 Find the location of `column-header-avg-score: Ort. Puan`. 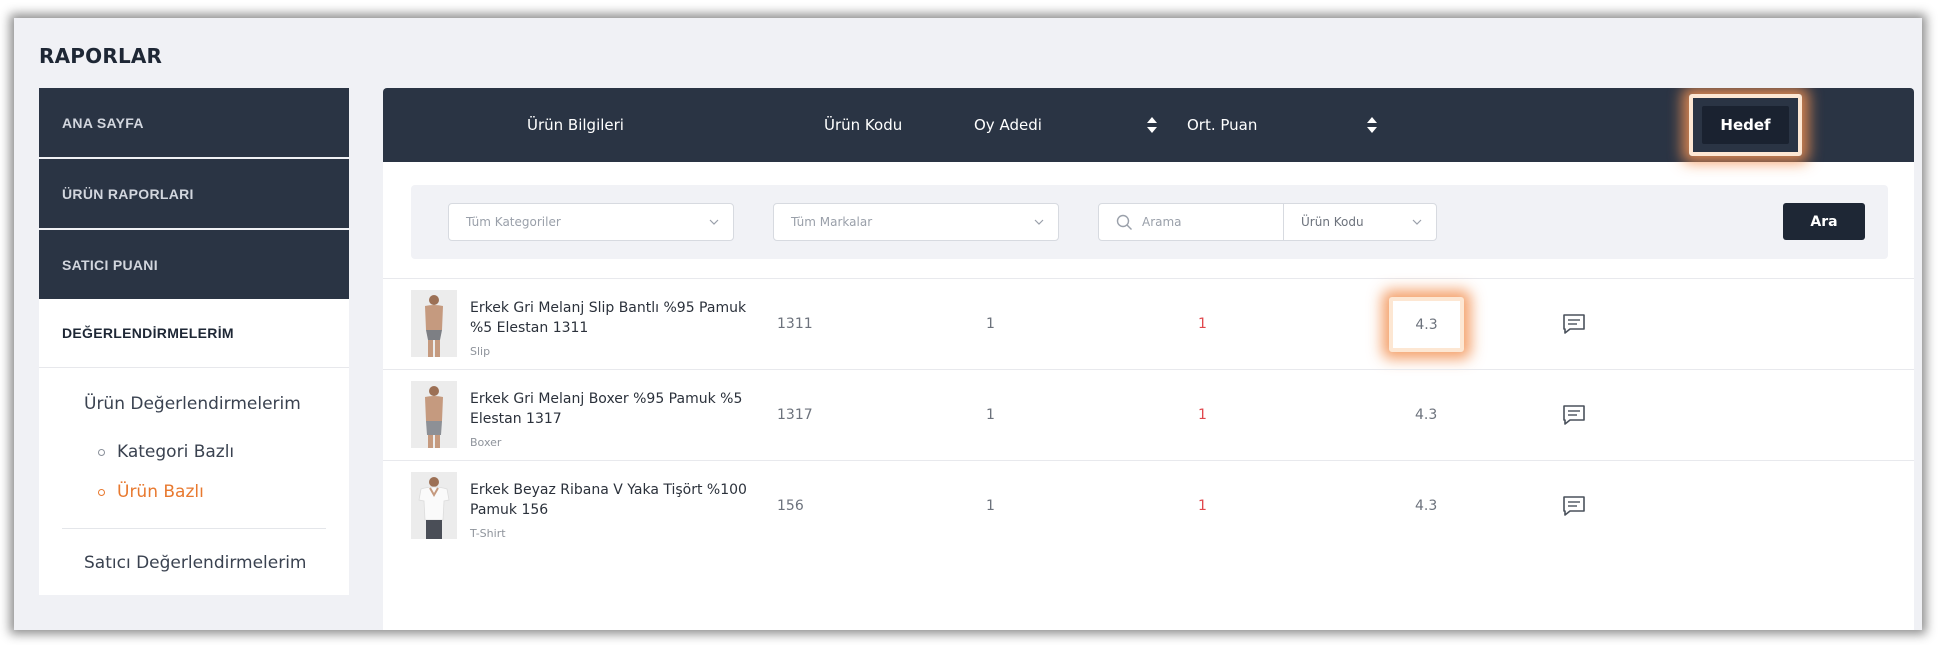

column-header-avg-score: Ort. Puan is located at coordinates (1222, 125).